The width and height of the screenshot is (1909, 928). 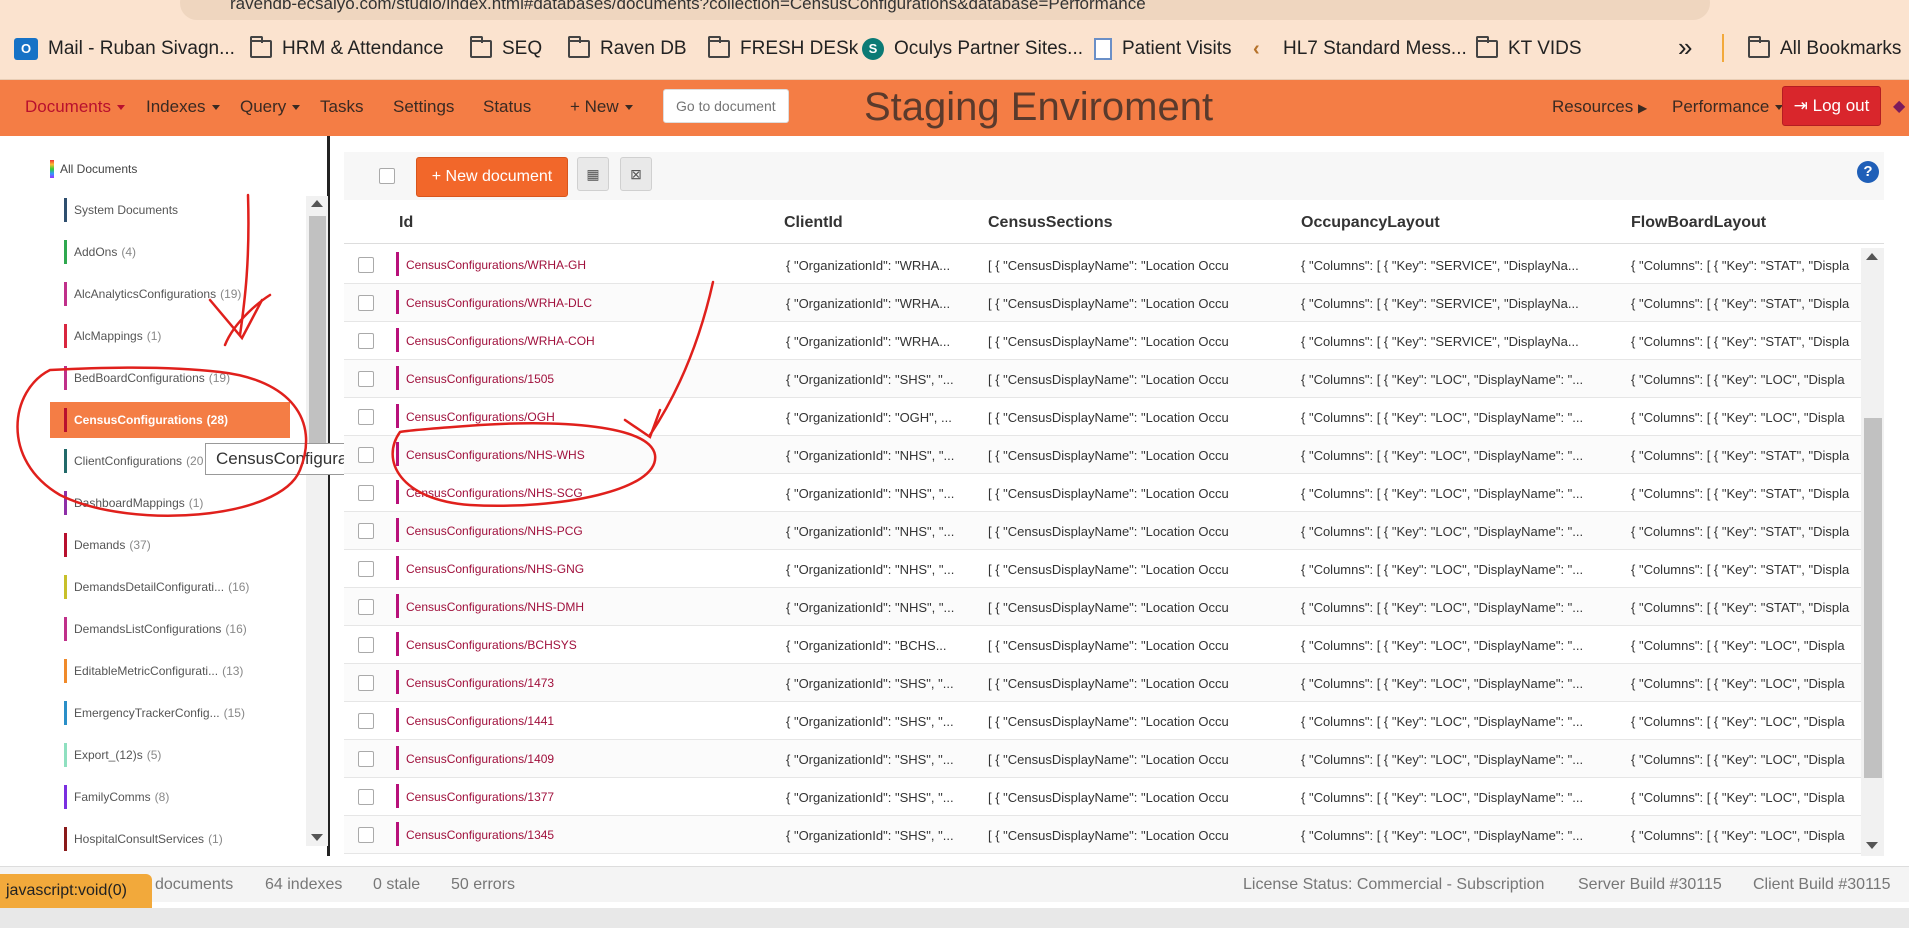 What do you see at coordinates (507, 107) in the screenshot?
I see `nav-status: Status` at bounding box center [507, 107].